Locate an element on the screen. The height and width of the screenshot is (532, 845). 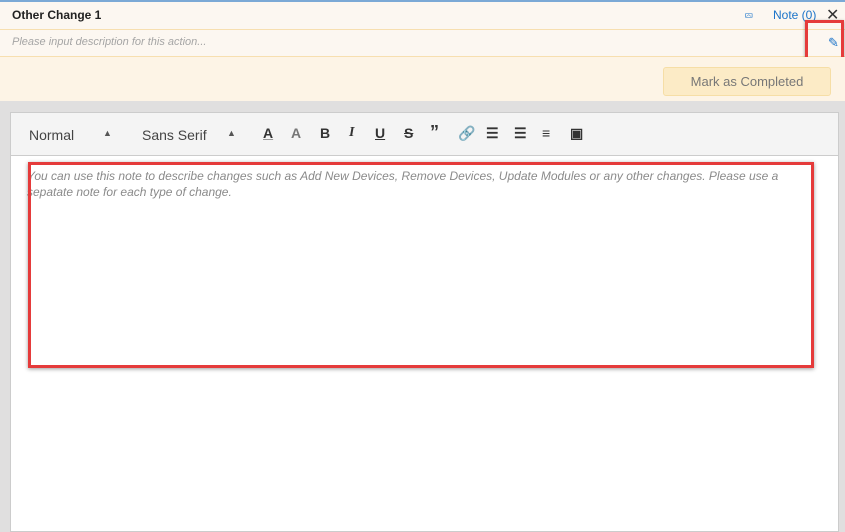
align-icon: ≡ is located at coordinates (546, 133).